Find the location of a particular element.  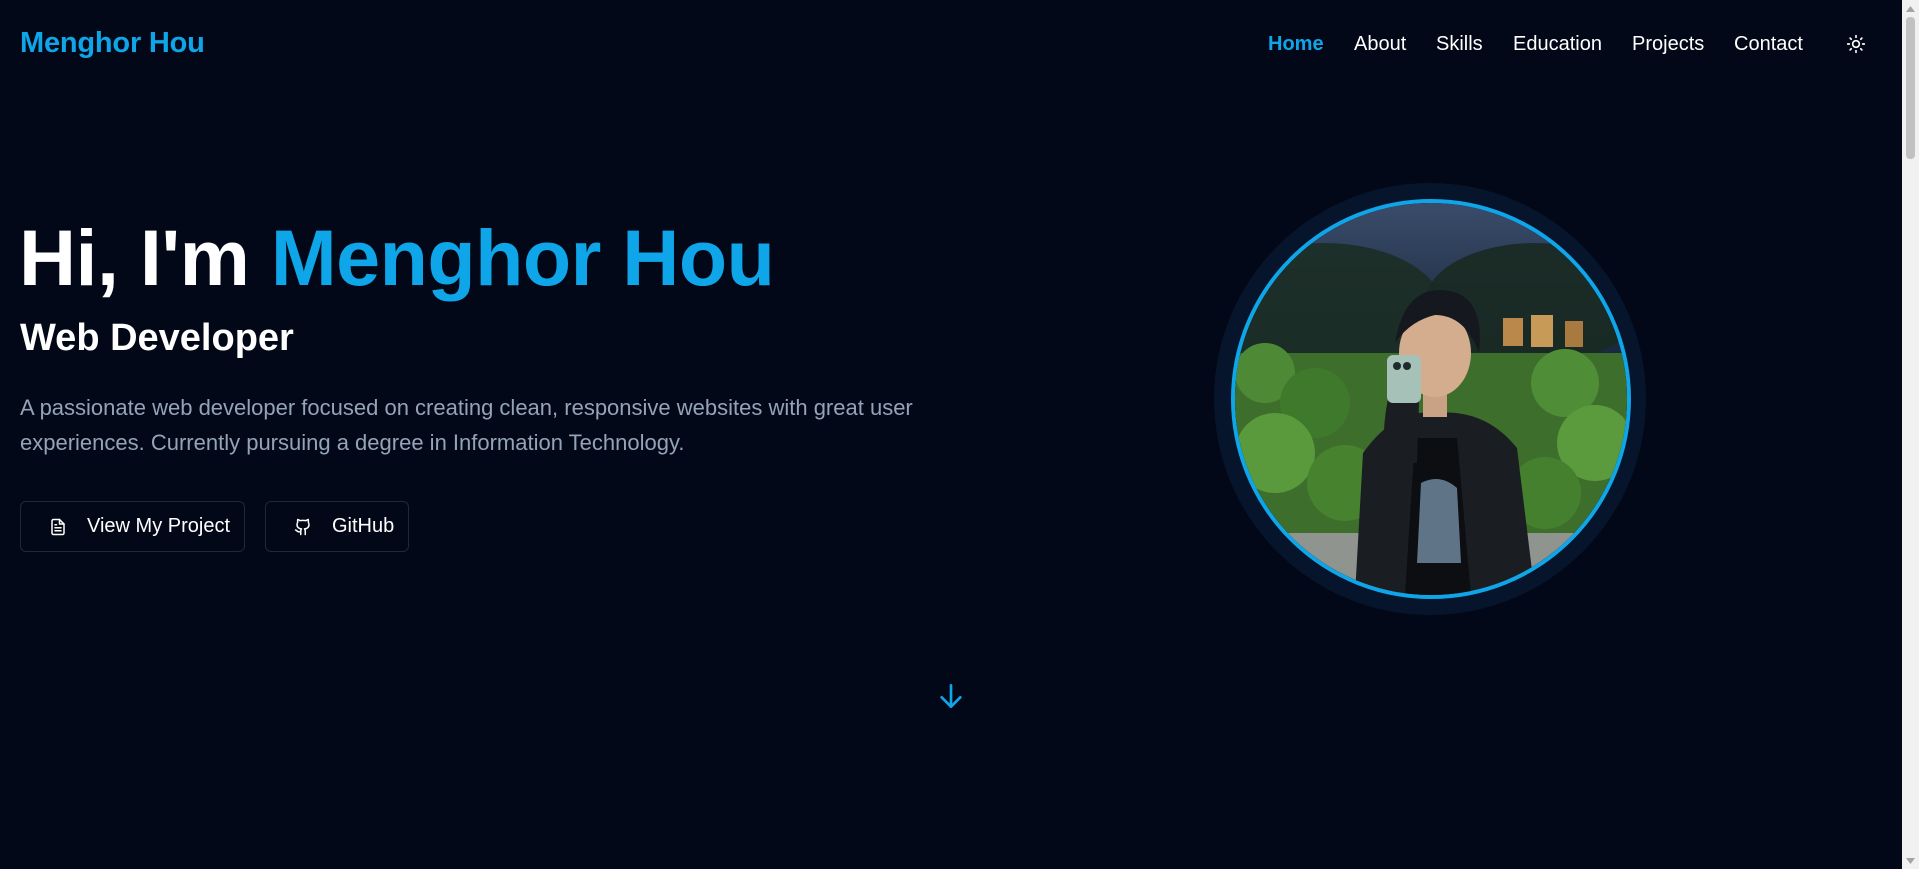

nav-item-education: Education is located at coordinates (1557, 44).